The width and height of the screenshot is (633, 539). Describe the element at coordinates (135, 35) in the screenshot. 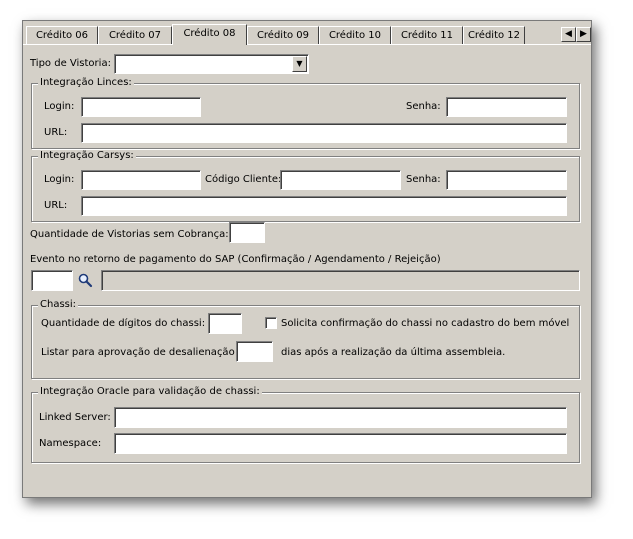

I see `tab-credito-07: Crédito 07` at that location.